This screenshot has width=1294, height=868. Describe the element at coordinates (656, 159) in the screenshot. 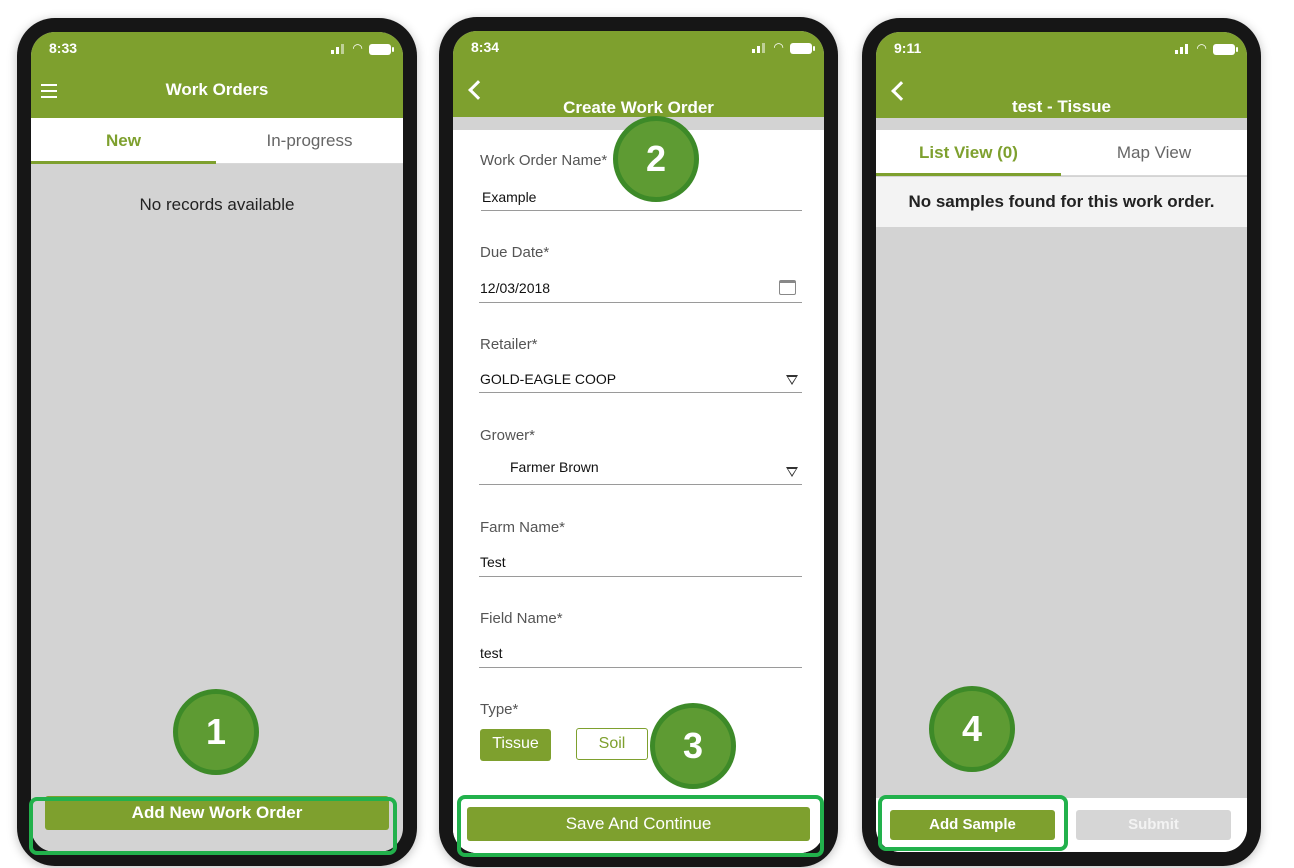

I see `step-badge-2: 2` at that location.